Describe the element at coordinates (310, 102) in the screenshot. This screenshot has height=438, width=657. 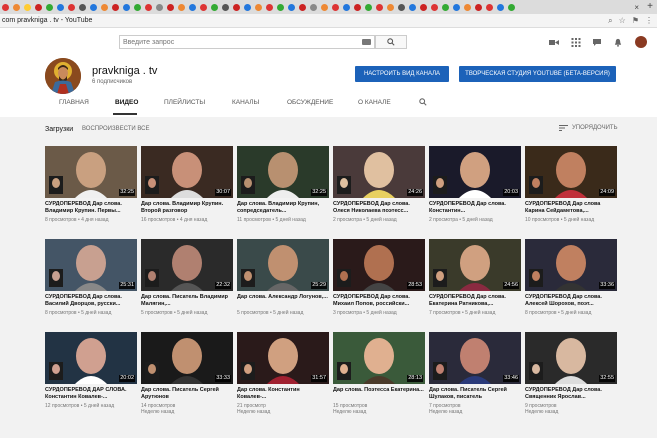
I see `tab-discussion: ОБСУЖДЕНИЕ` at that location.